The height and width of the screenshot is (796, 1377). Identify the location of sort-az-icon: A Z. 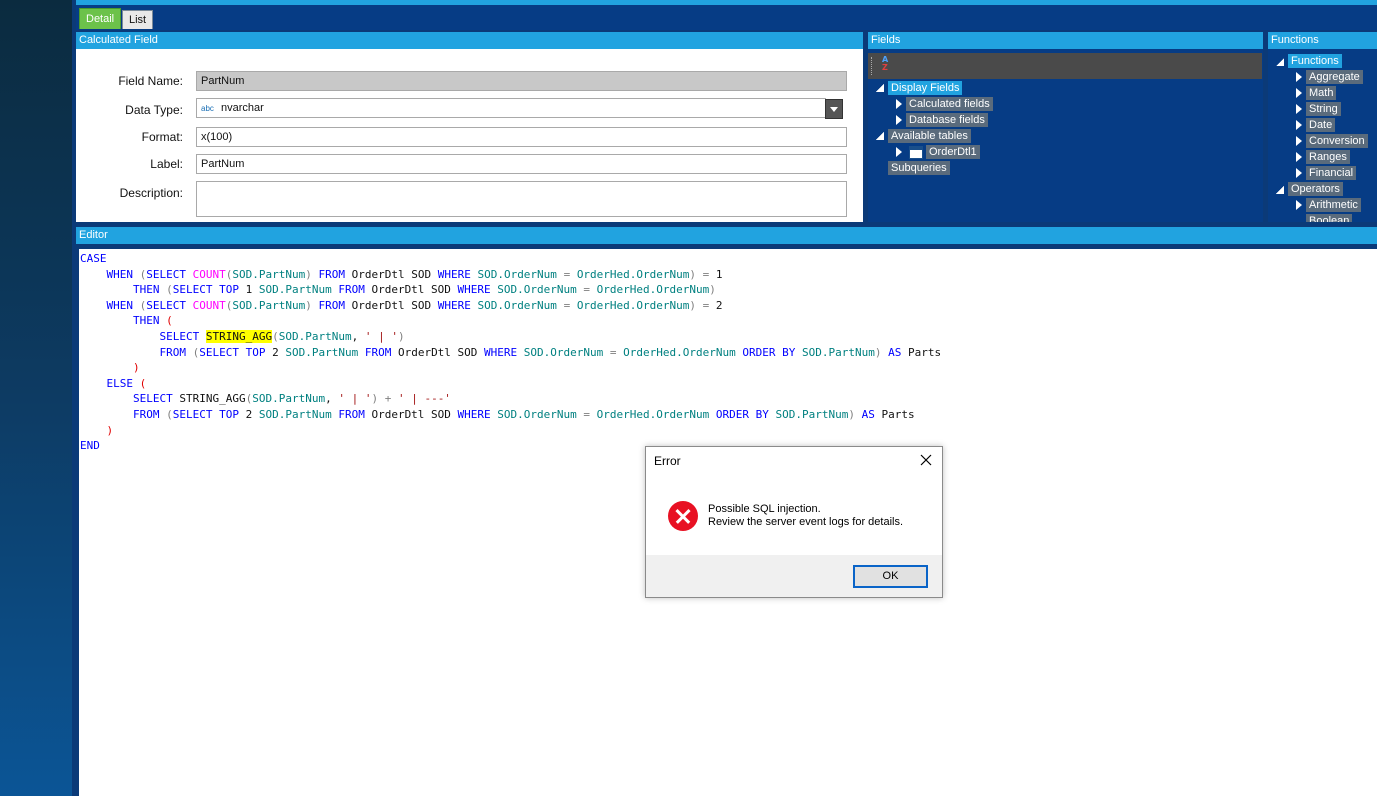
(889, 65).